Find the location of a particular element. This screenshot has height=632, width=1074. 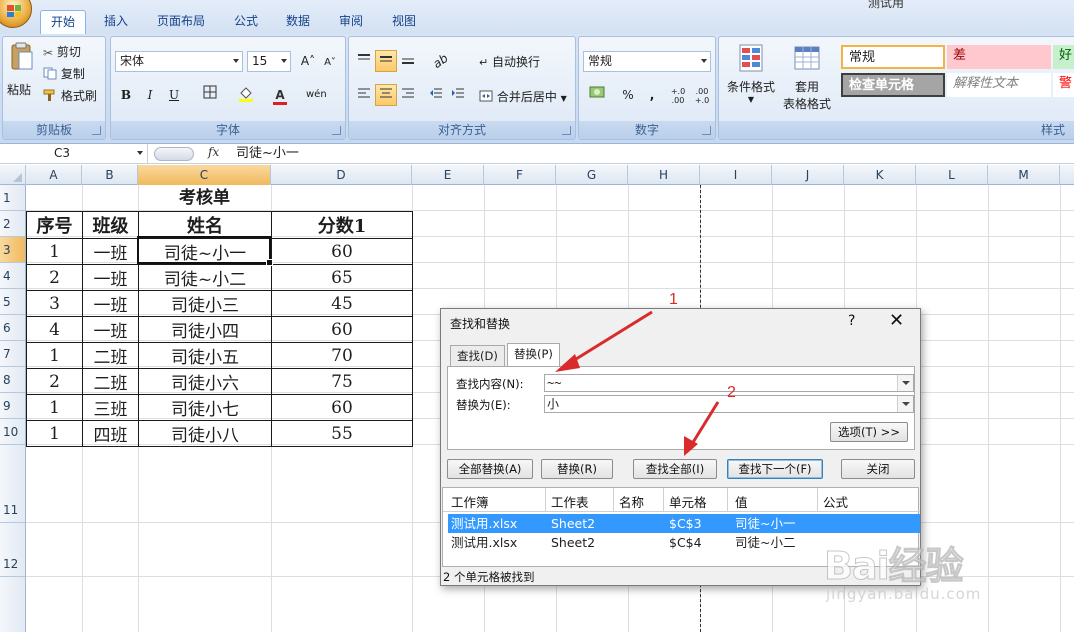

align-bottom-button is located at coordinates (408, 61).